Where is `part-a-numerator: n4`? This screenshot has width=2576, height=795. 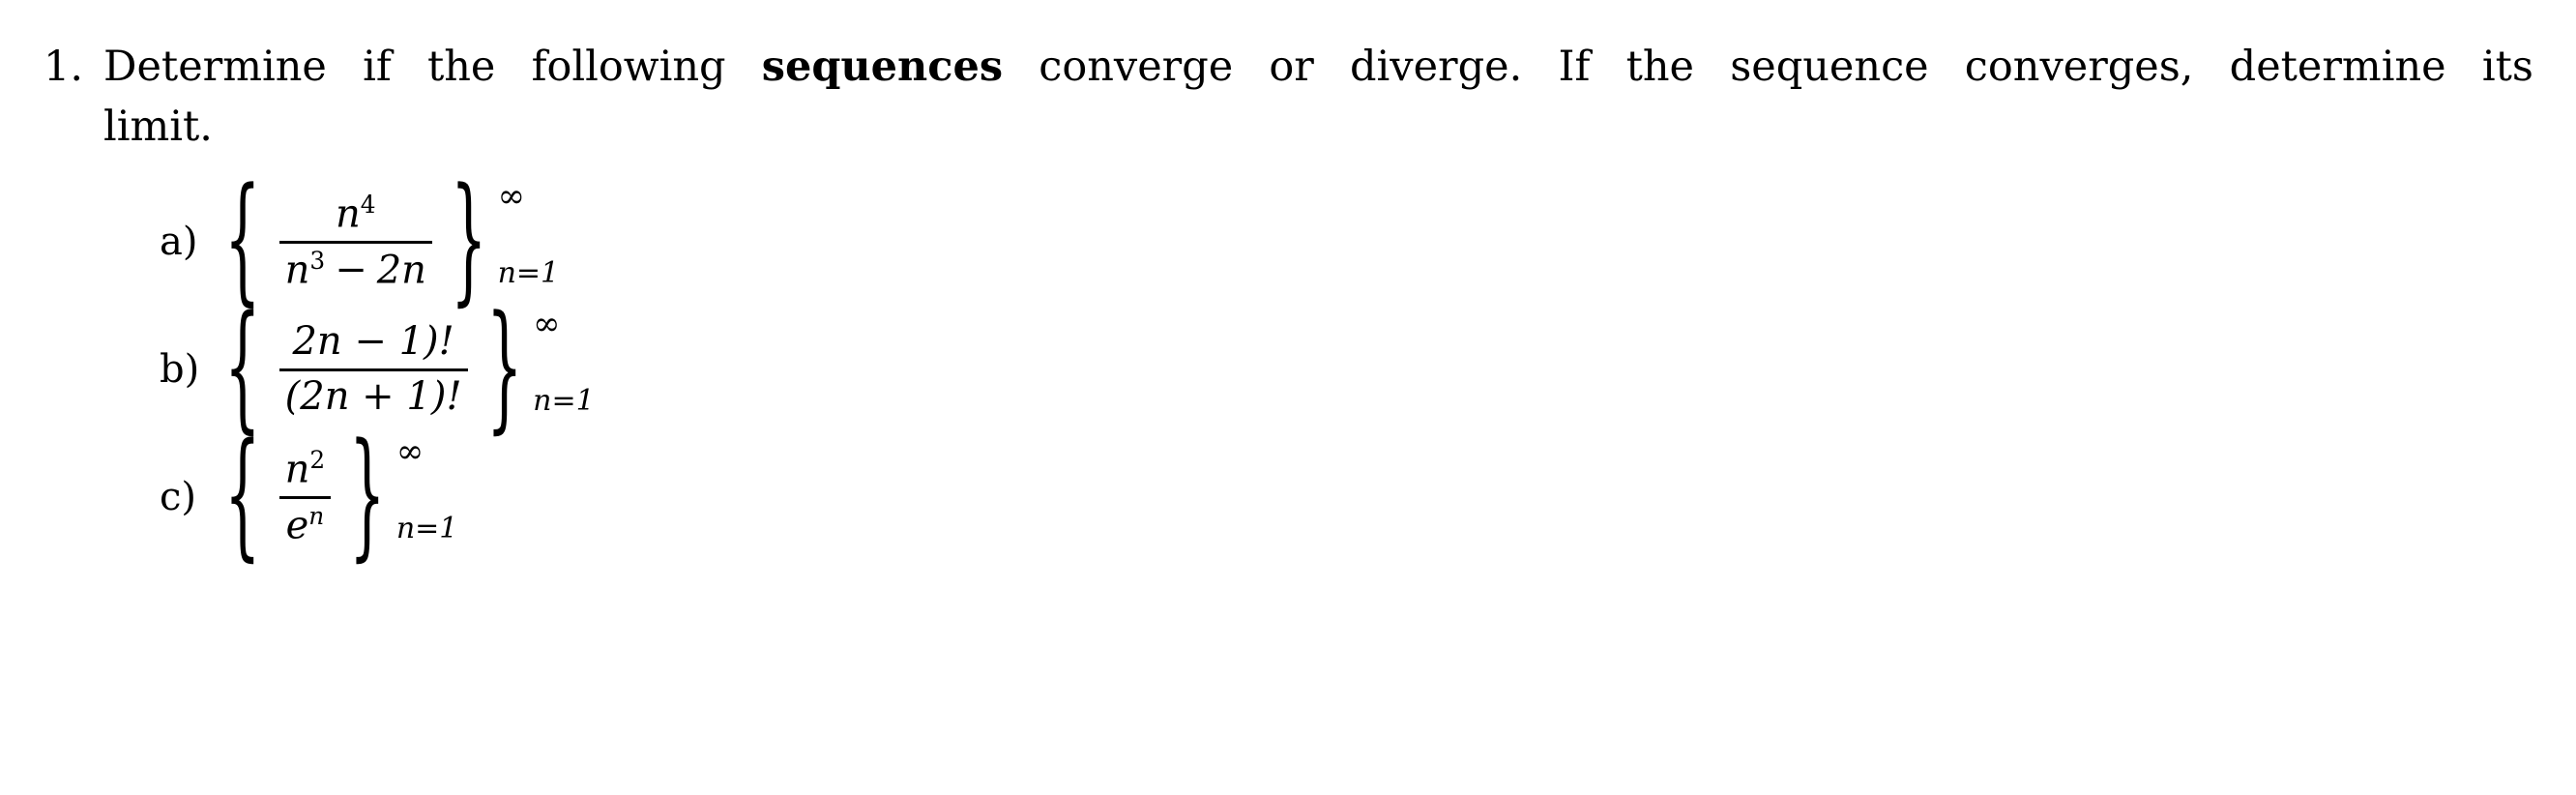
part-a-numerator: n4 is located at coordinates (356, 214).